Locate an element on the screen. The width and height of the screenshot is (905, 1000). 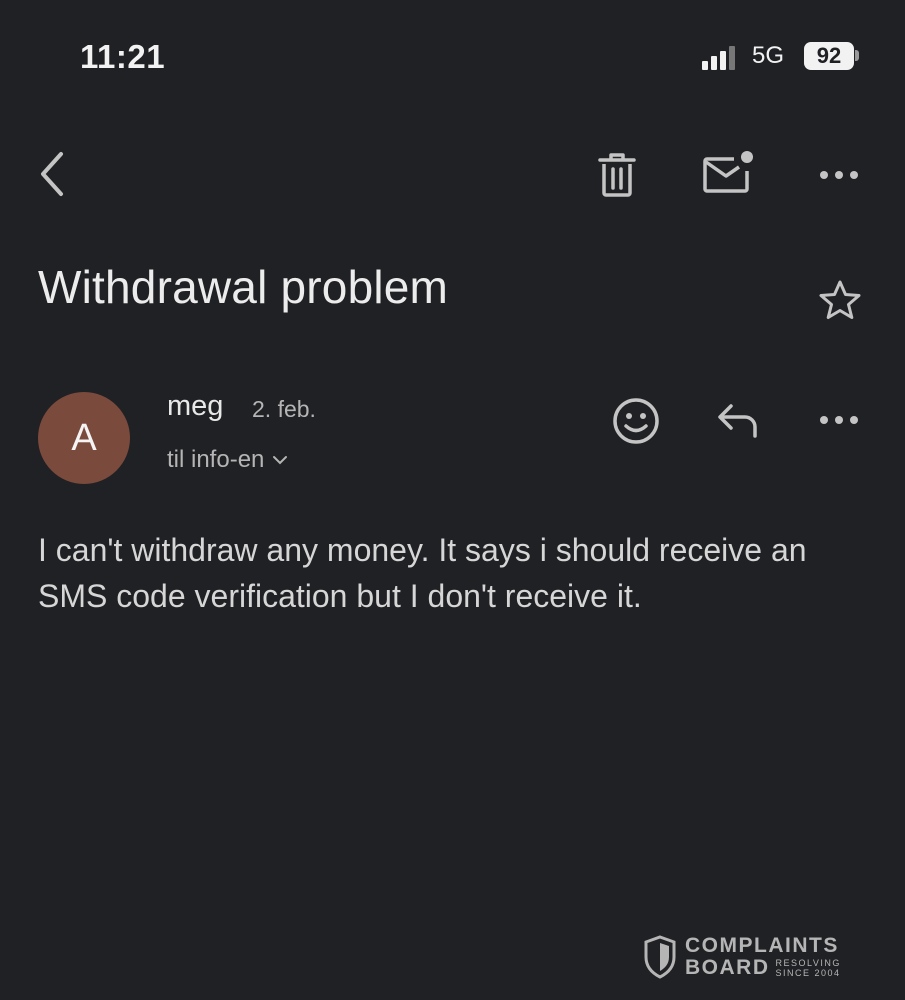
reply-button is located at coordinates (738, 420).